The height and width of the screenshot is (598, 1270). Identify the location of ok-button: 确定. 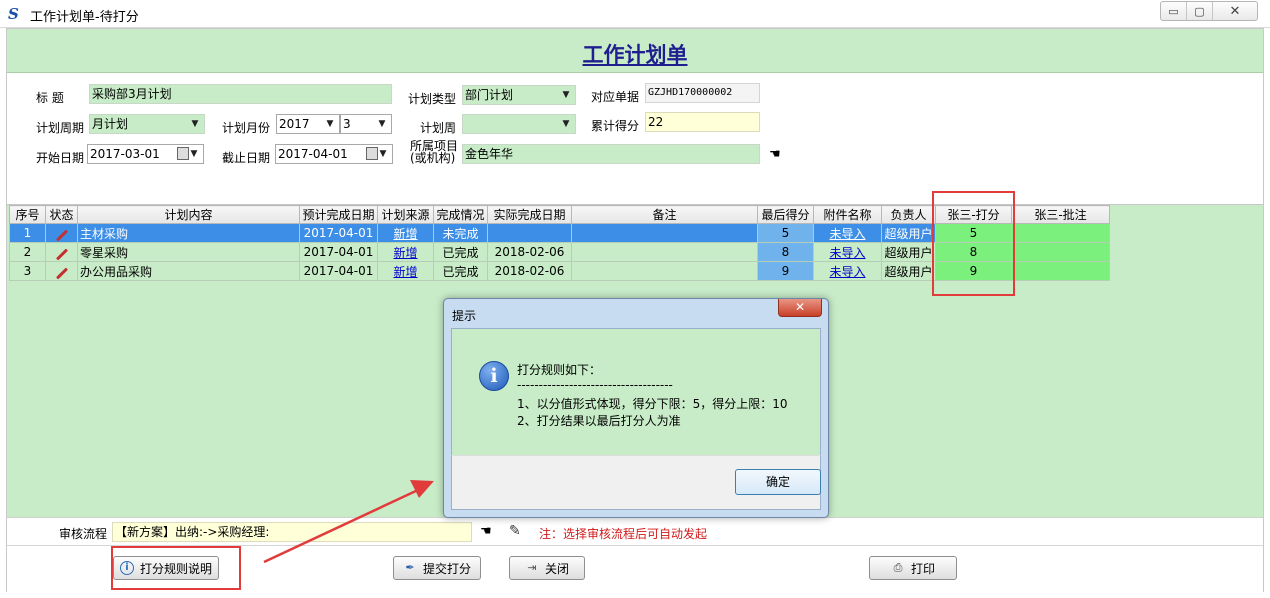
(778, 482).